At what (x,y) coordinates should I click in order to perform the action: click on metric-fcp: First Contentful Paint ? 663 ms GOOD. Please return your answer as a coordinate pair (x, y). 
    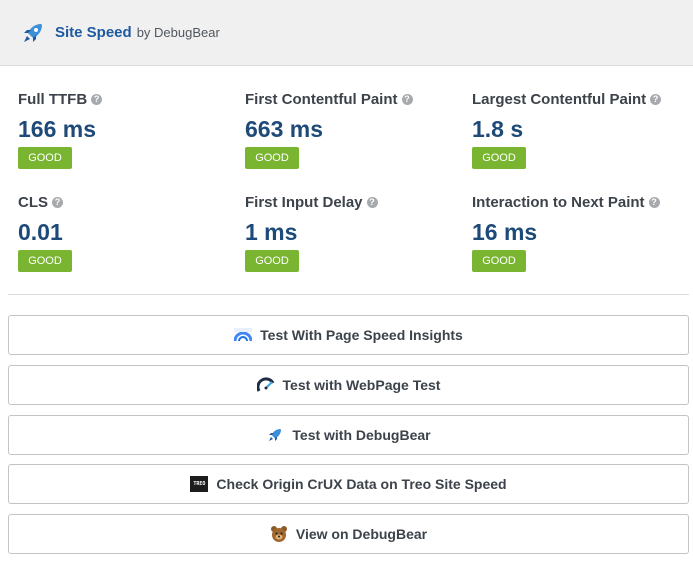
    Looking at the image, I should click on (358, 131).